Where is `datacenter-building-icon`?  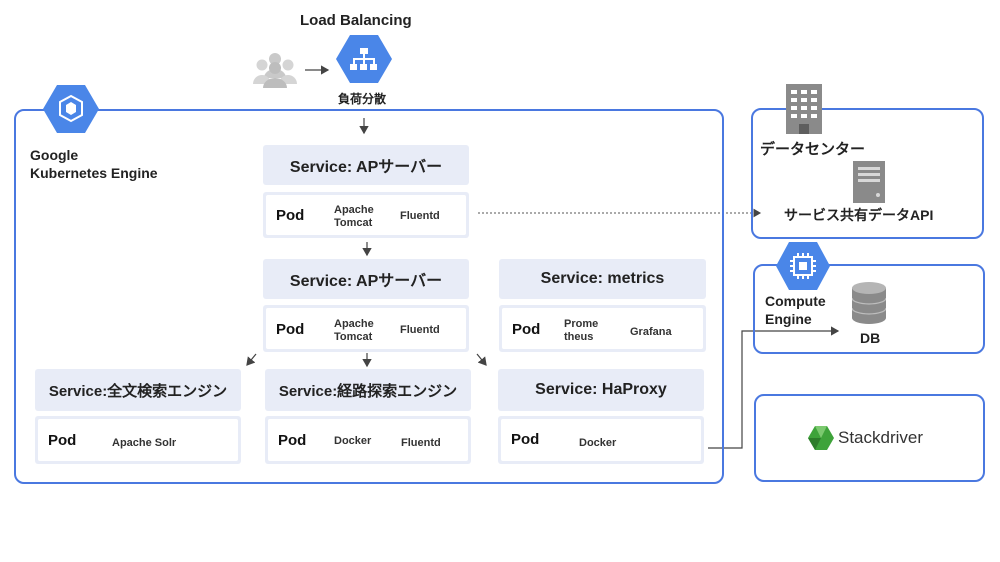
datacenter-building-icon is located at coordinates (804, 109).